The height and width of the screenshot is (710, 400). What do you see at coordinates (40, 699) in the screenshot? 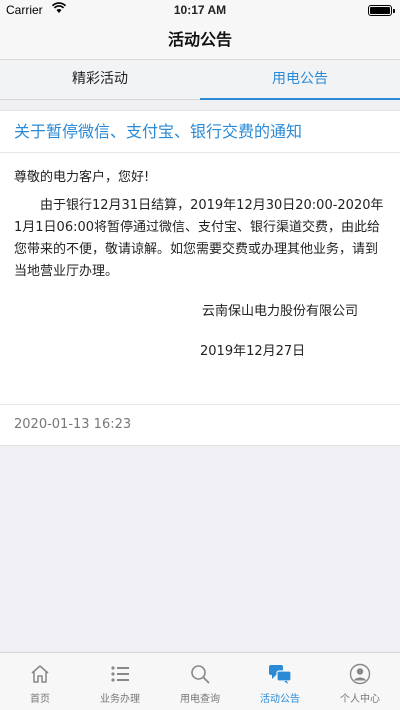
I see `tabbar-home-label: 首页` at bounding box center [40, 699].